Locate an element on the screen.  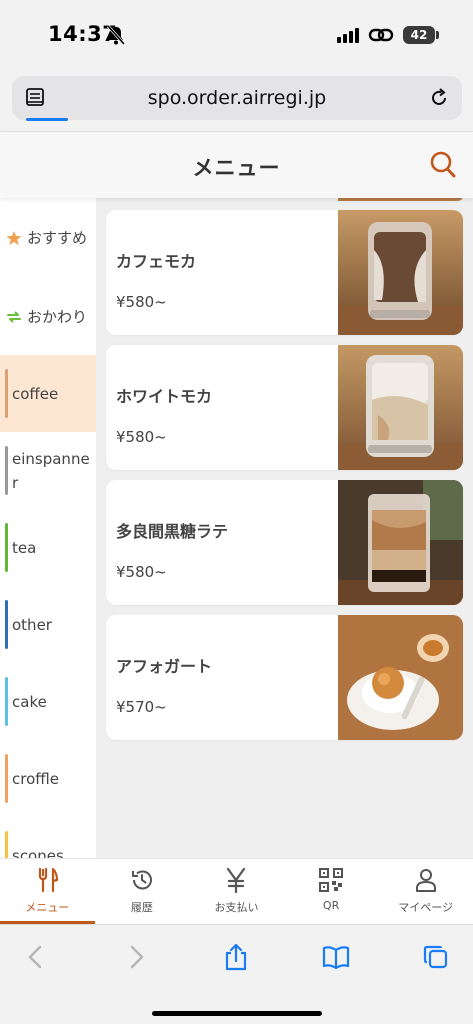
menu-item-name: アフォガート is located at coordinates (164, 666).